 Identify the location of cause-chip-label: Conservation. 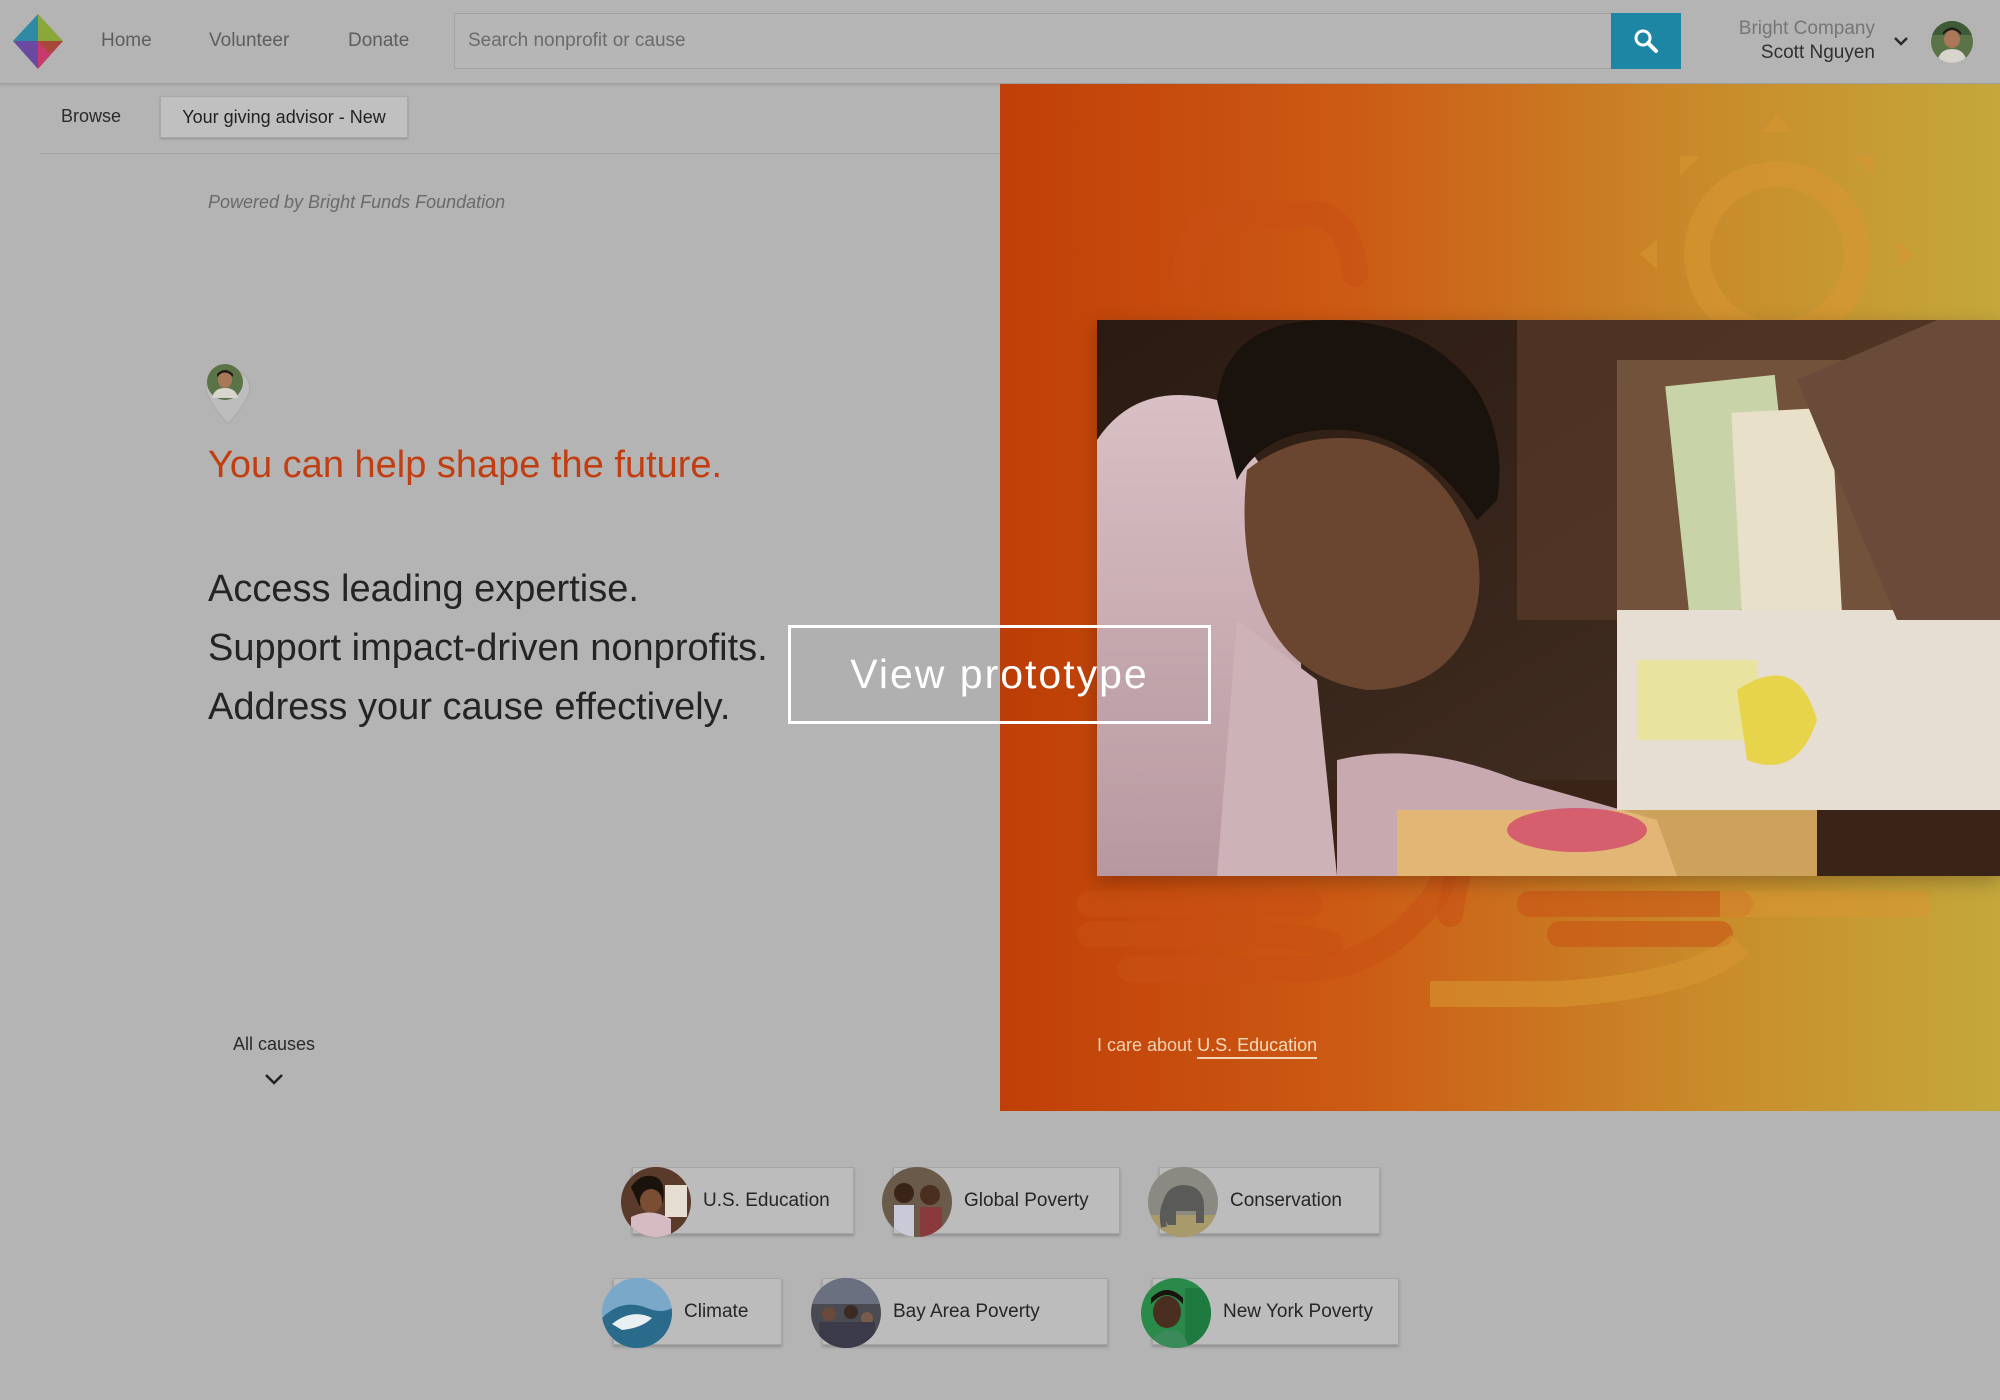
(1286, 1200).